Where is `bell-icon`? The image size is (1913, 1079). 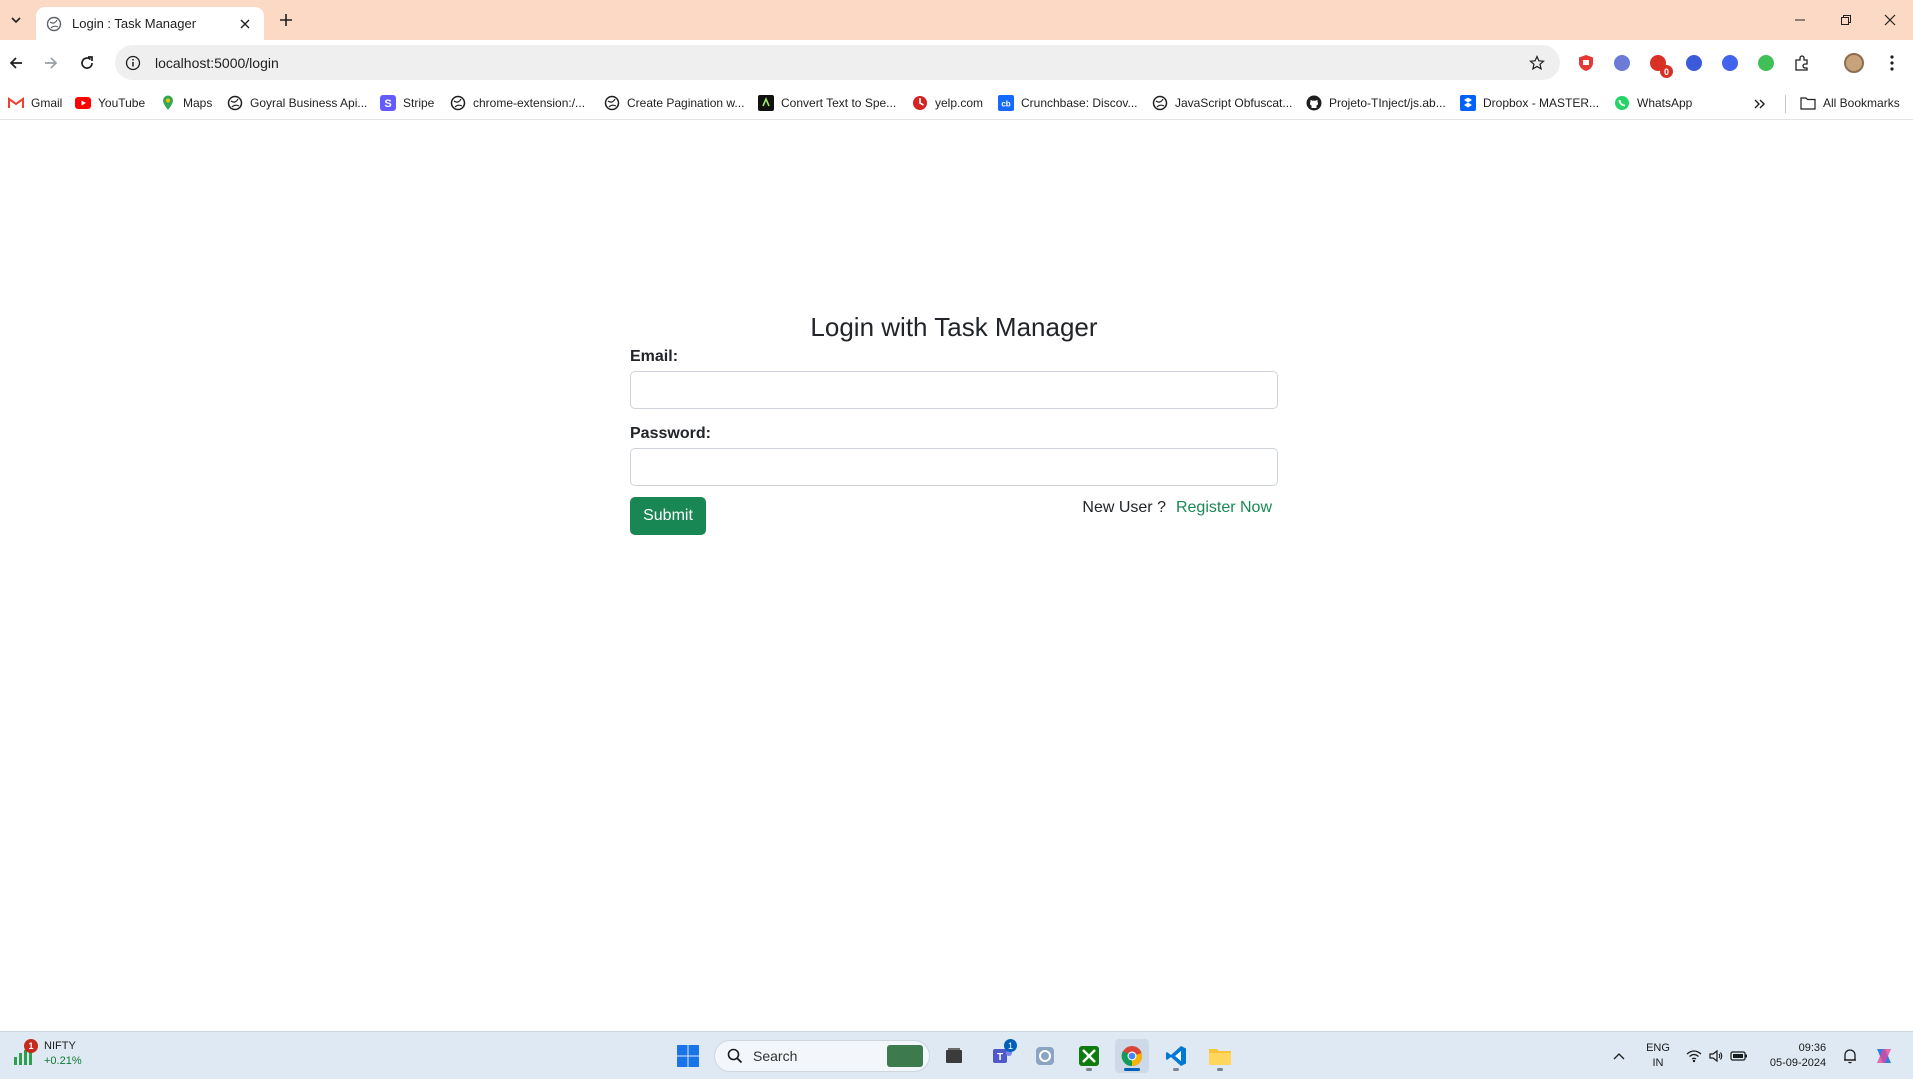 bell-icon is located at coordinates (1850, 1056).